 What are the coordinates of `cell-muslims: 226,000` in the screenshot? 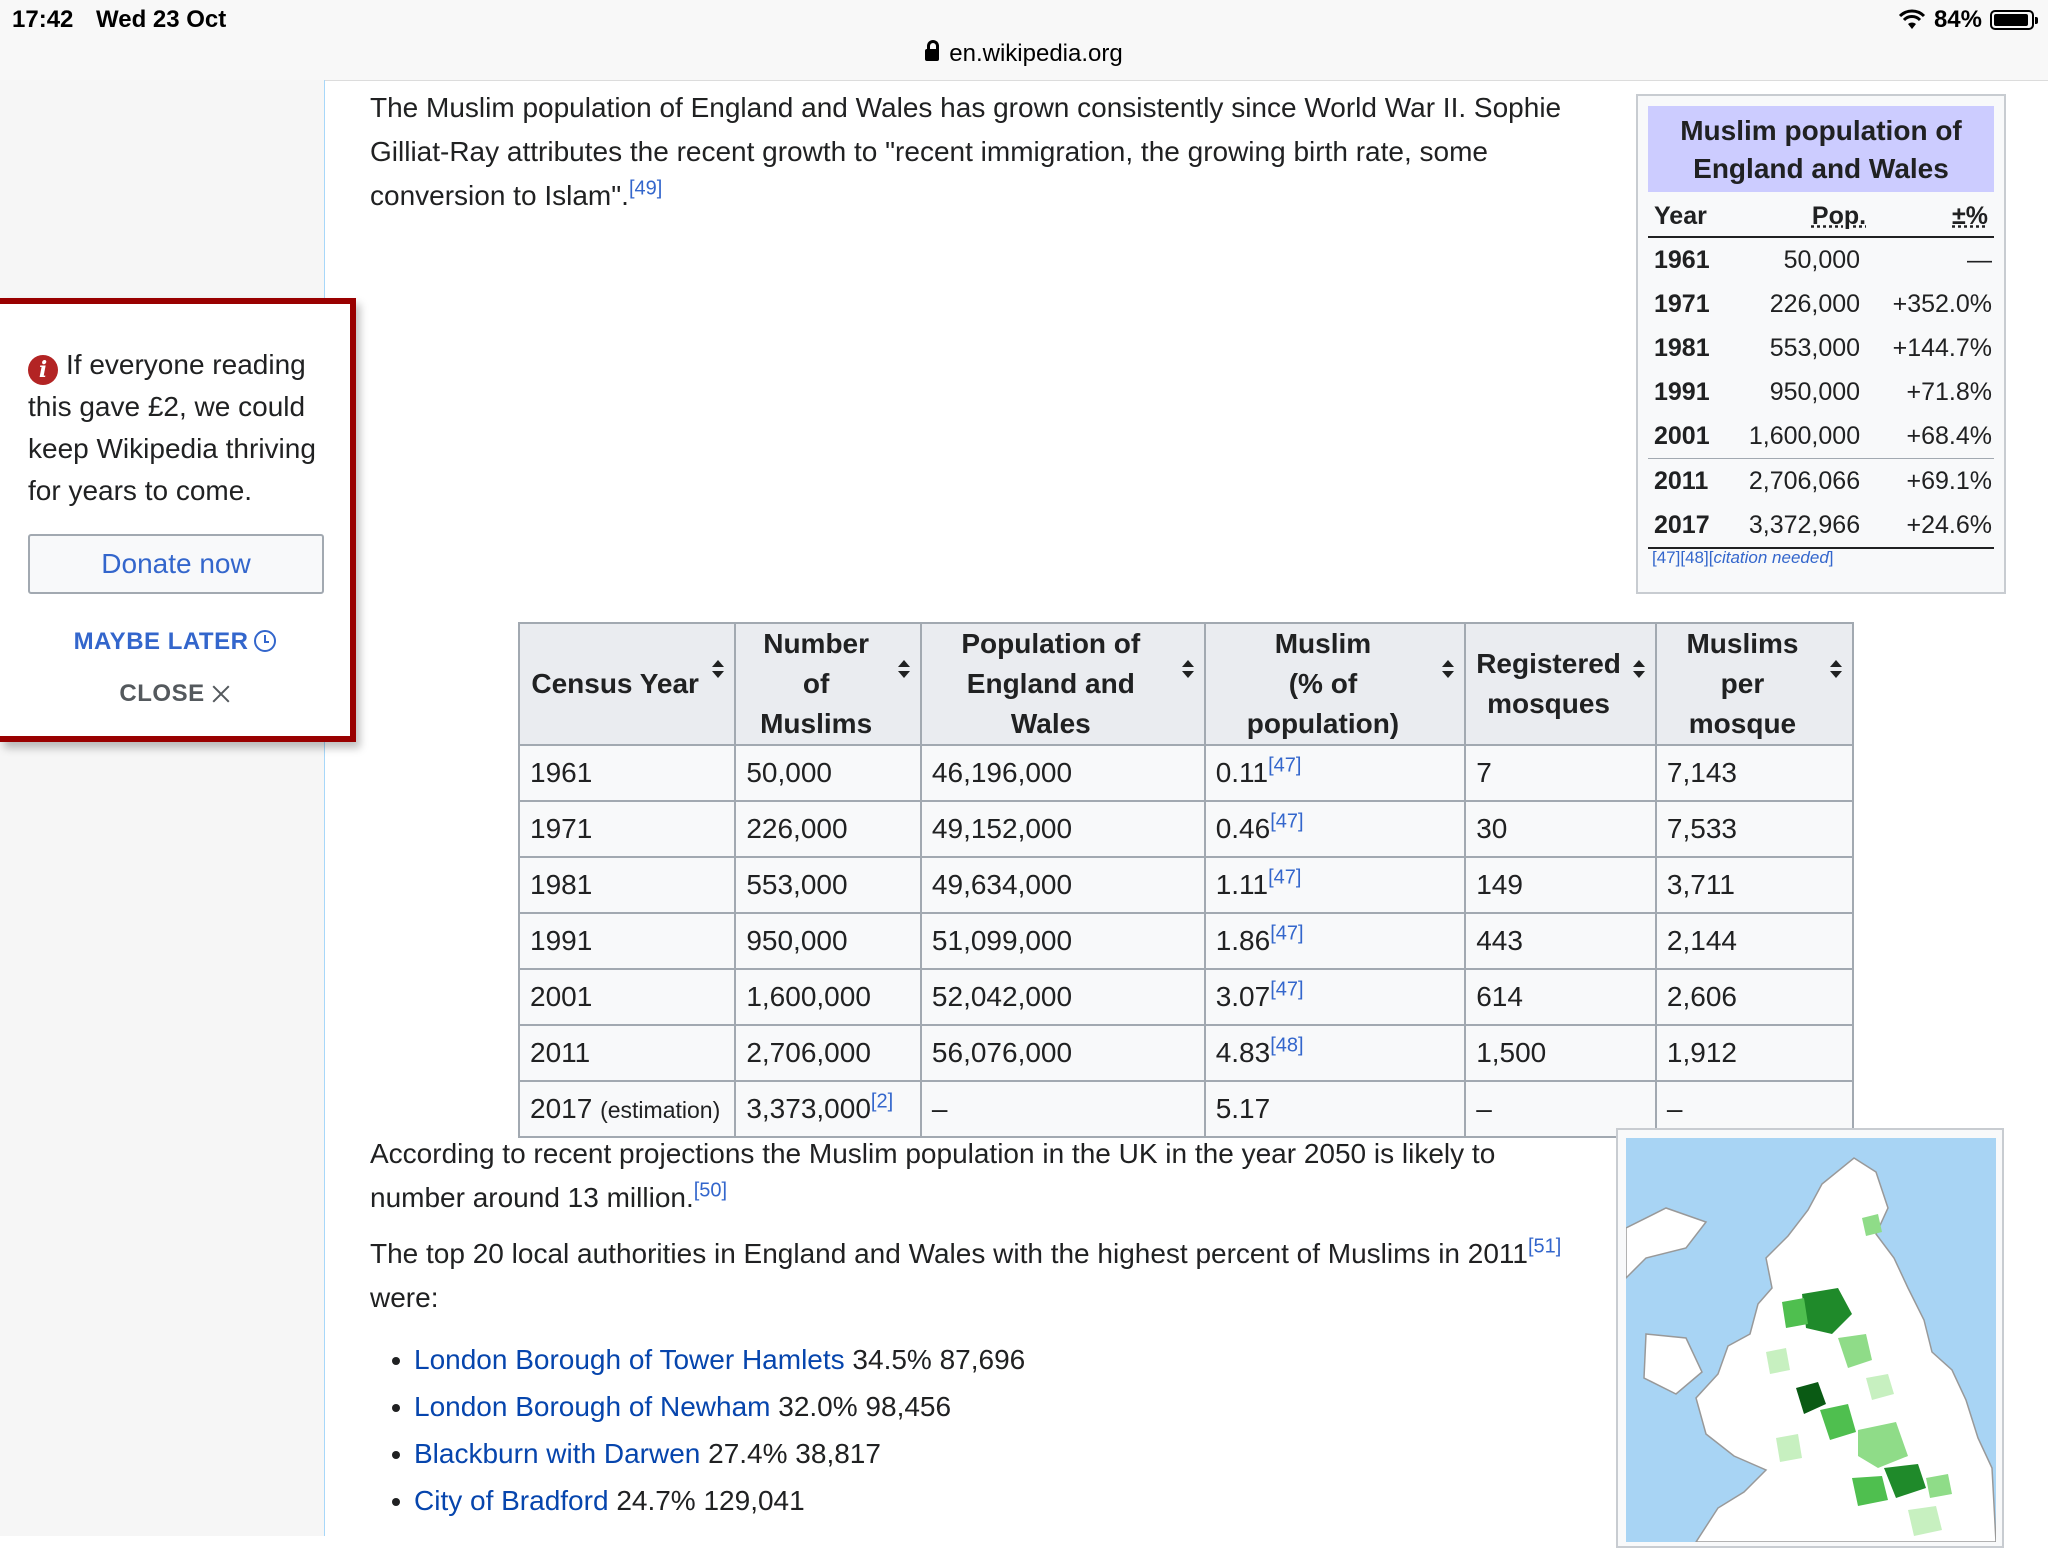 It's located at (828, 829).